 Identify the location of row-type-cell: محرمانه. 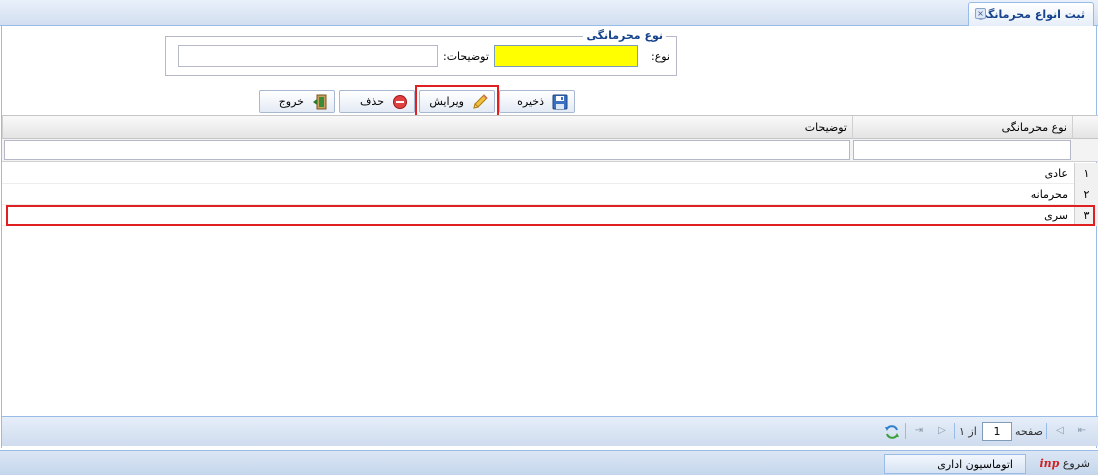
(1049, 194).